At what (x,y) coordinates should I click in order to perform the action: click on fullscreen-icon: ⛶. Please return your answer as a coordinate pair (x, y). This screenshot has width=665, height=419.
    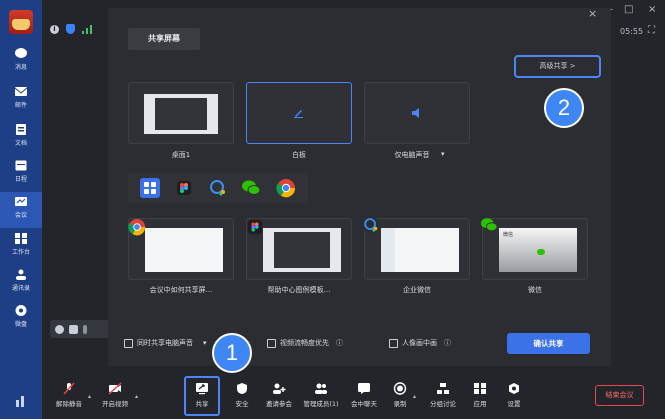
    Looking at the image, I should click on (651, 30).